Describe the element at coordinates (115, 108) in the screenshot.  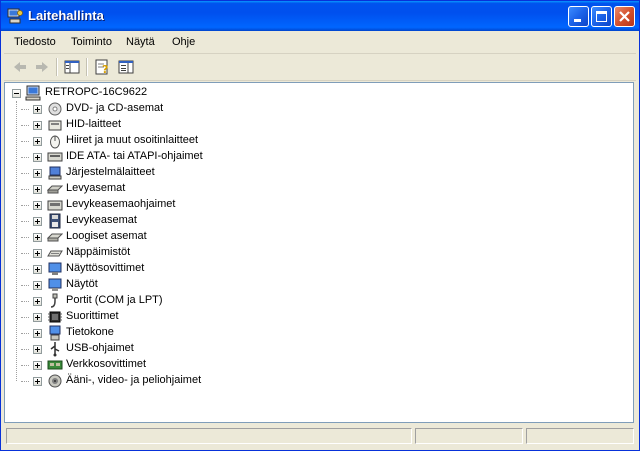
I see `tree-category-label: DVD- ja CD-asemat` at that location.